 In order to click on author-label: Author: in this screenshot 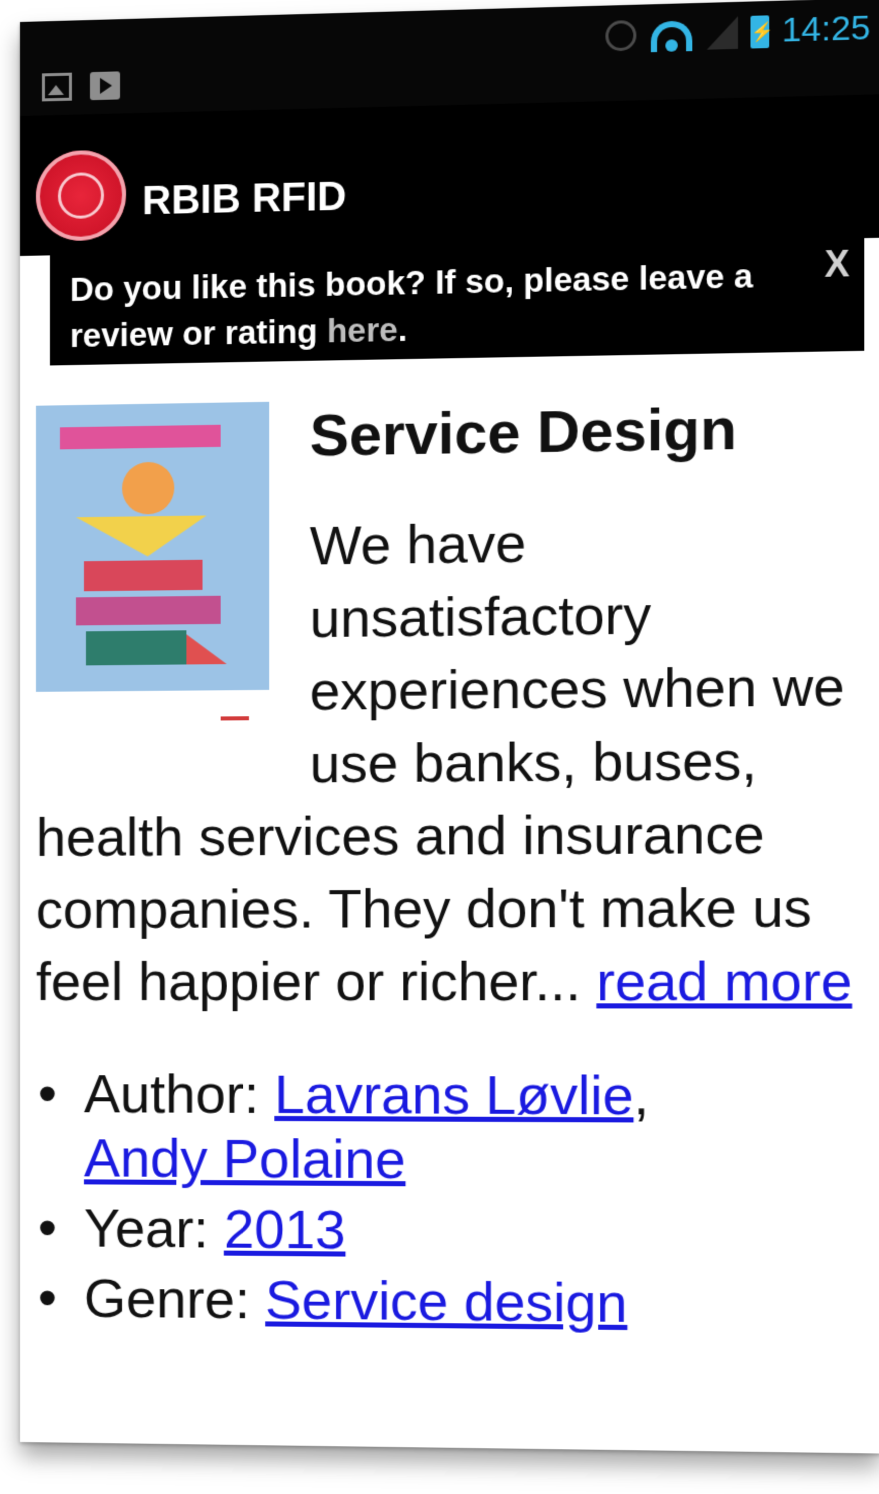, I will do `click(179, 1094)`.